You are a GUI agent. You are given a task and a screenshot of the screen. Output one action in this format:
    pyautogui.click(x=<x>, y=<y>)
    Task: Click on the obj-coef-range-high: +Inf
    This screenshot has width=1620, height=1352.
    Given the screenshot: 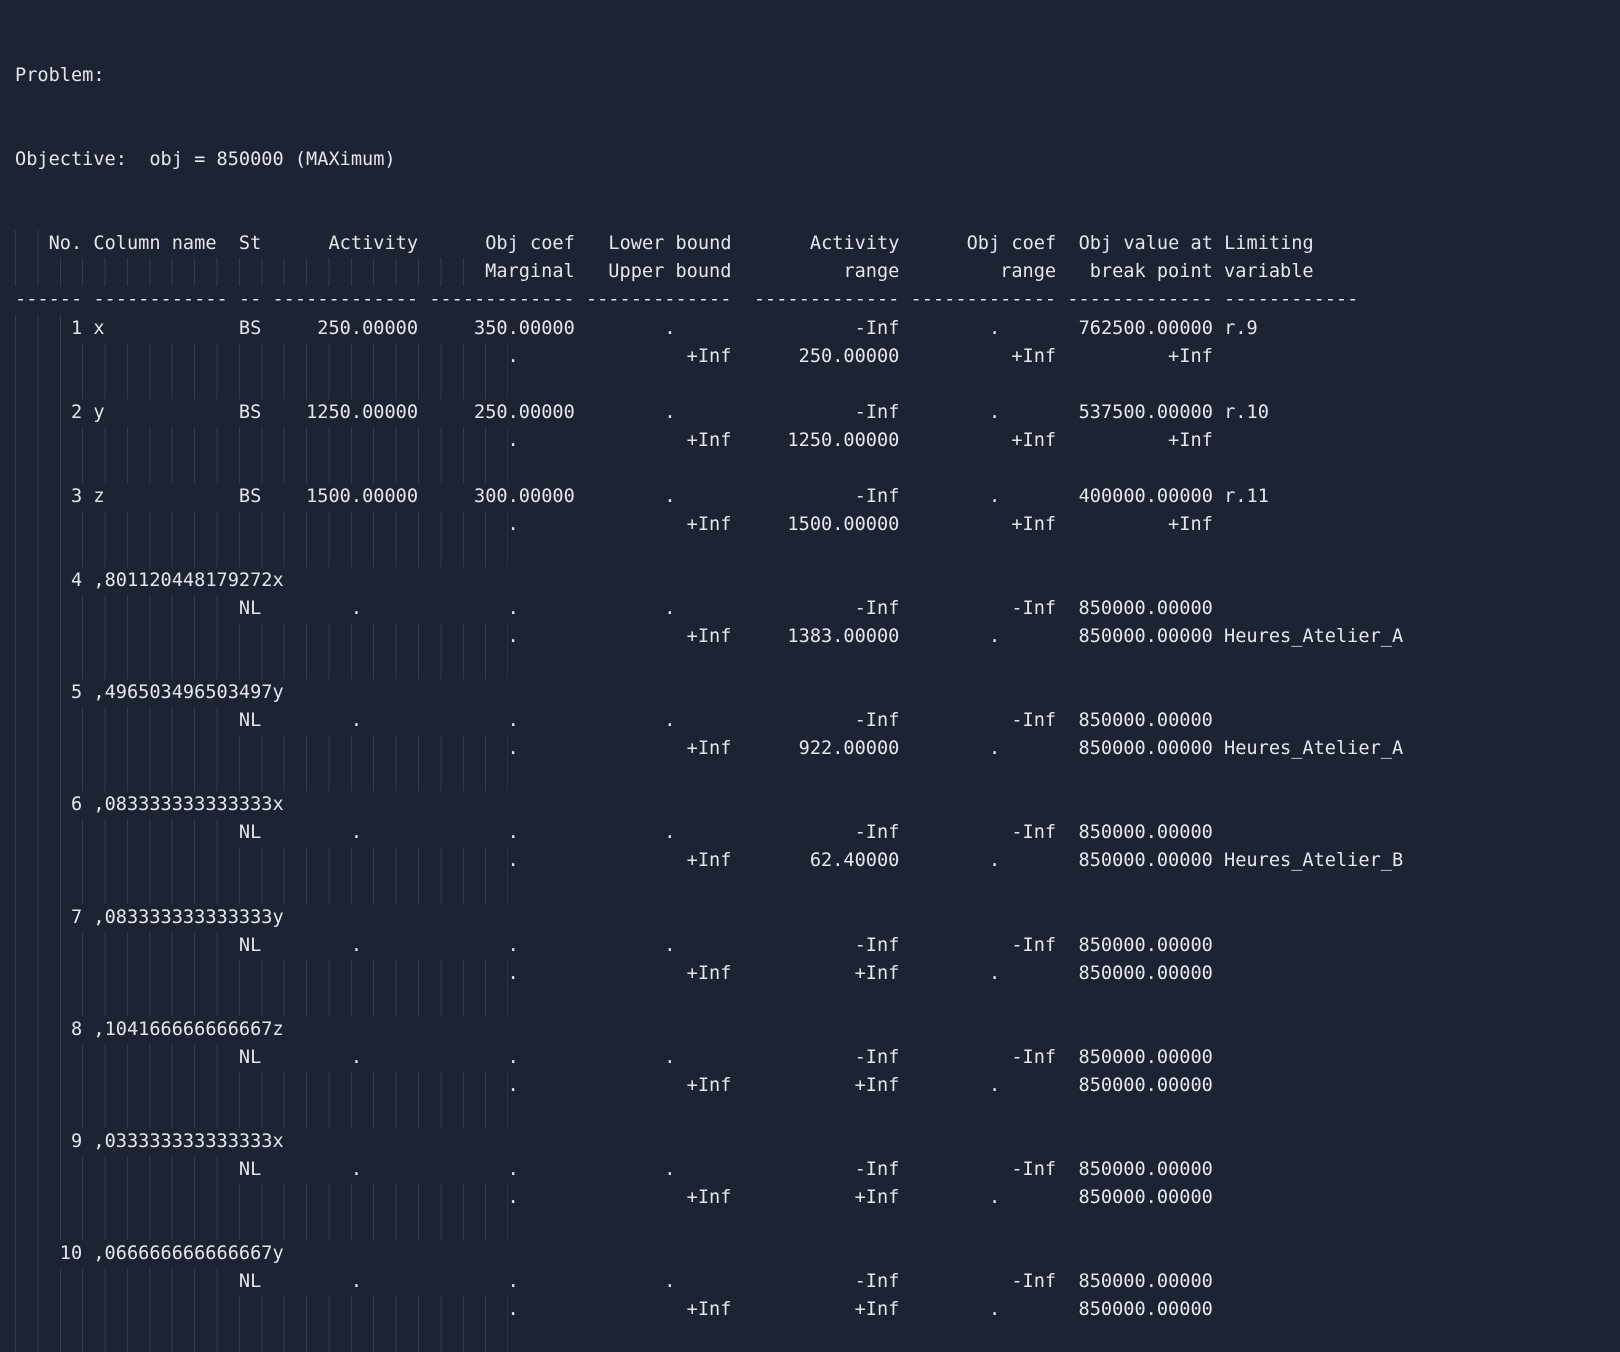 What is the action you would take?
    pyautogui.click(x=983, y=524)
    